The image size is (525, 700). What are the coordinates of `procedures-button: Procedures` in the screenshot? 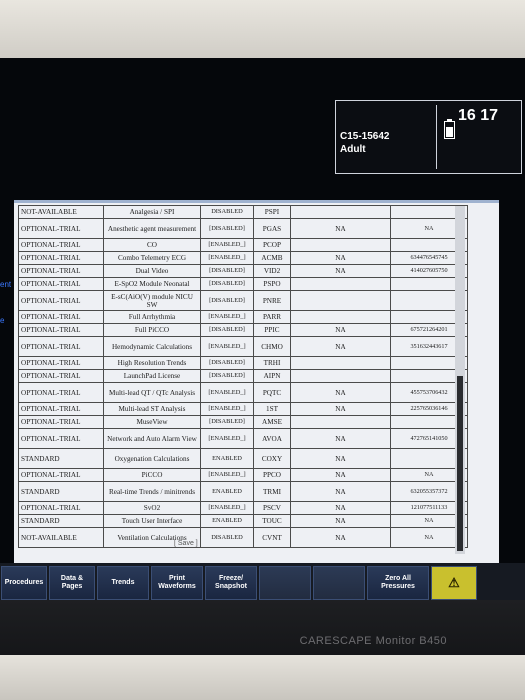 It's located at (24, 583).